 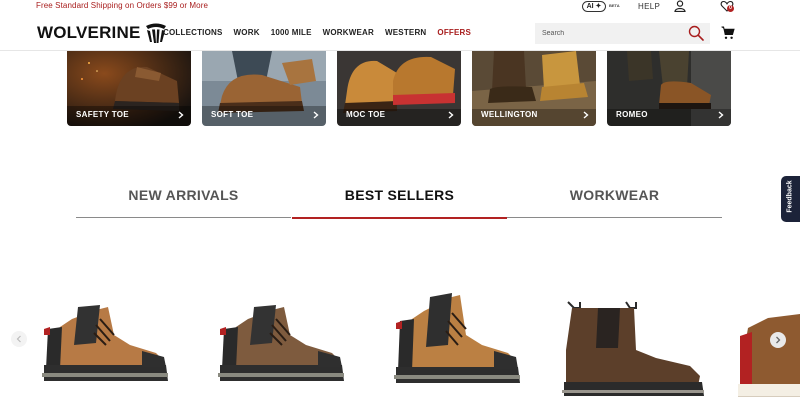 What do you see at coordinates (348, 32) in the screenshot?
I see `nav-workwear: WORKWEAR` at bounding box center [348, 32].